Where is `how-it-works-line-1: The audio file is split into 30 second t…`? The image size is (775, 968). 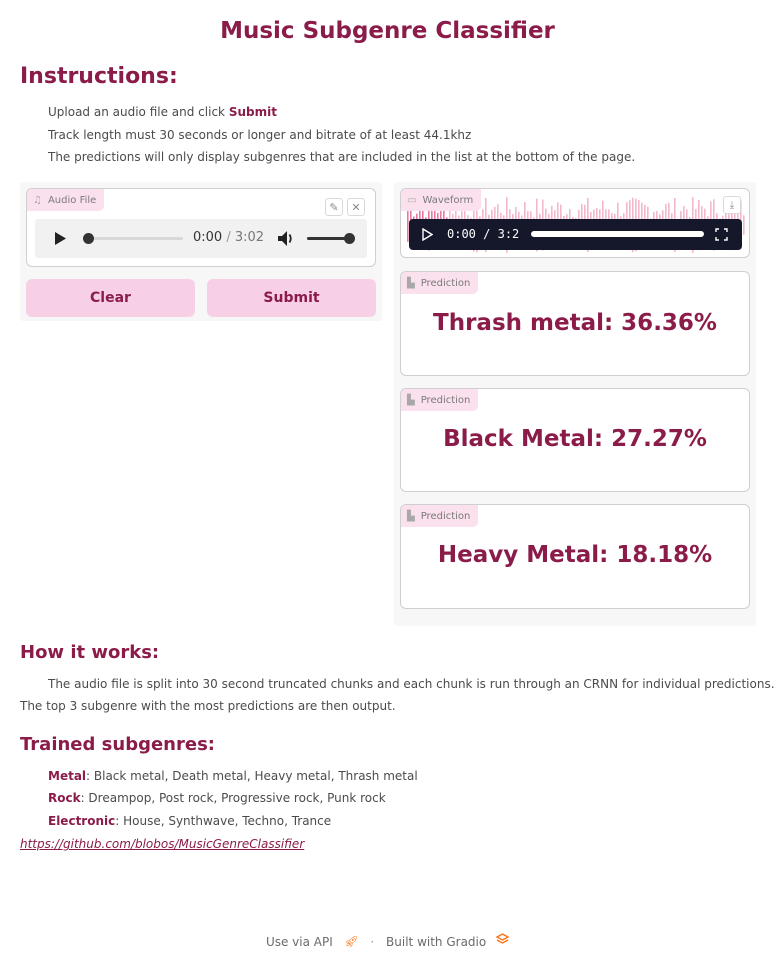 how-it-works-line-1: The audio file is split into 30 second t… is located at coordinates (411, 684).